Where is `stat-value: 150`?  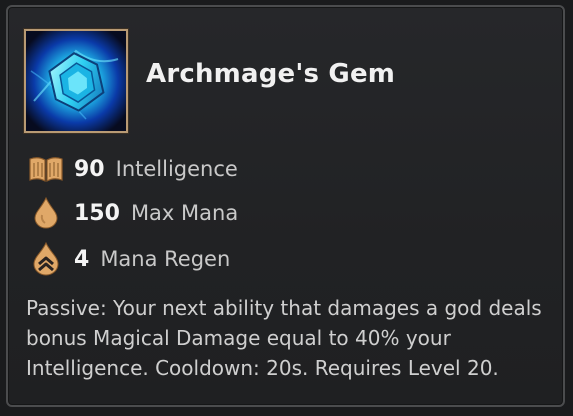 stat-value: 150 is located at coordinates (97, 213).